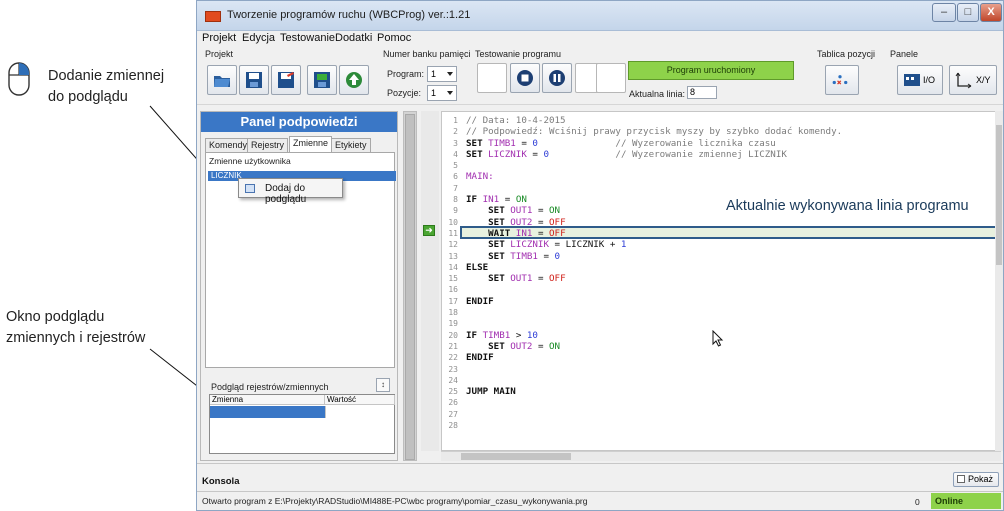  I want to click on panel-splitter, so click(410, 286).